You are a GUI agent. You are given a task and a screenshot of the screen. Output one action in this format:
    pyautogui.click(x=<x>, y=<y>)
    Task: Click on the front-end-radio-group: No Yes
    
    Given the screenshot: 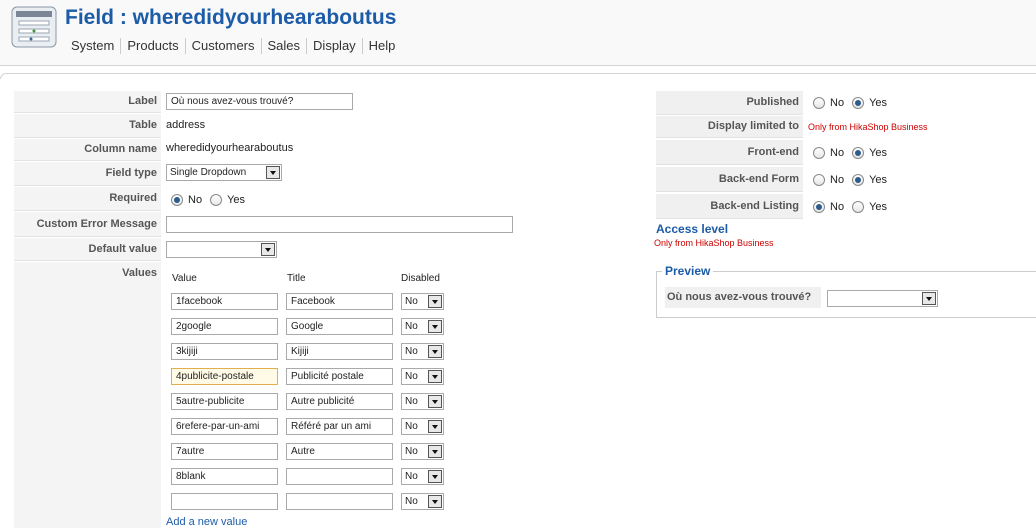 What is the action you would take?
    pyautogui.click(x=854, y=153)
    